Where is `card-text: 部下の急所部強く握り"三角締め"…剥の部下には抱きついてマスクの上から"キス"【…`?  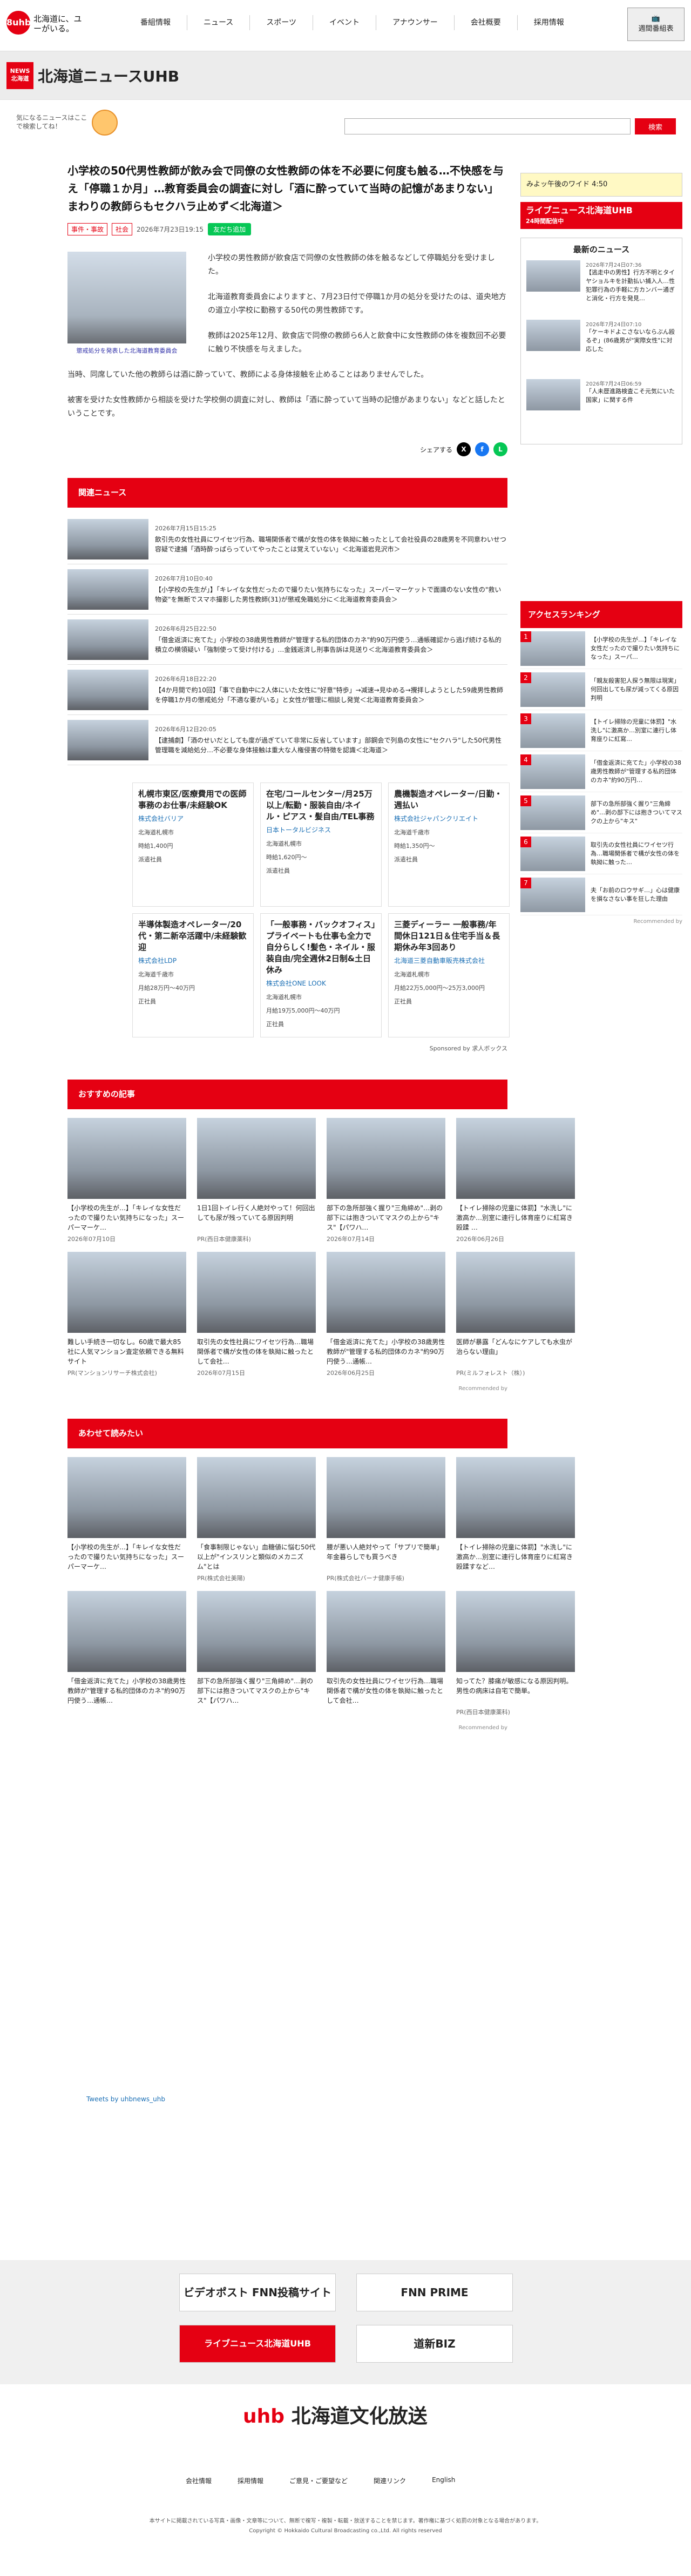 card-text: 部下の急所部強く握り"三角締め"…剥の部下には抱きついてマスクの上から"キス"【… is located at coordinates (255, 1690).